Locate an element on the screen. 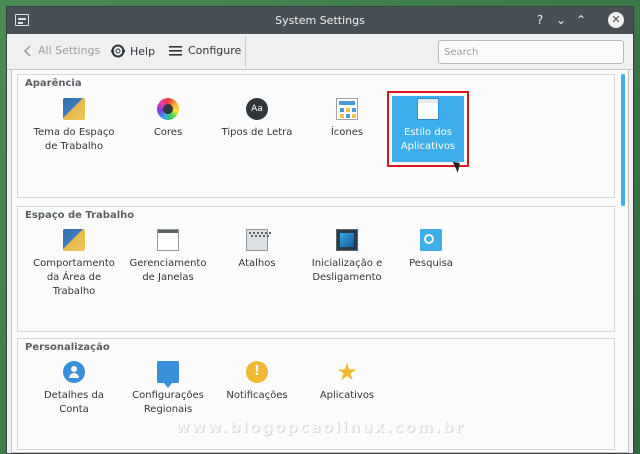  item-search: Pesquisa is located at coordinates (431, 250).